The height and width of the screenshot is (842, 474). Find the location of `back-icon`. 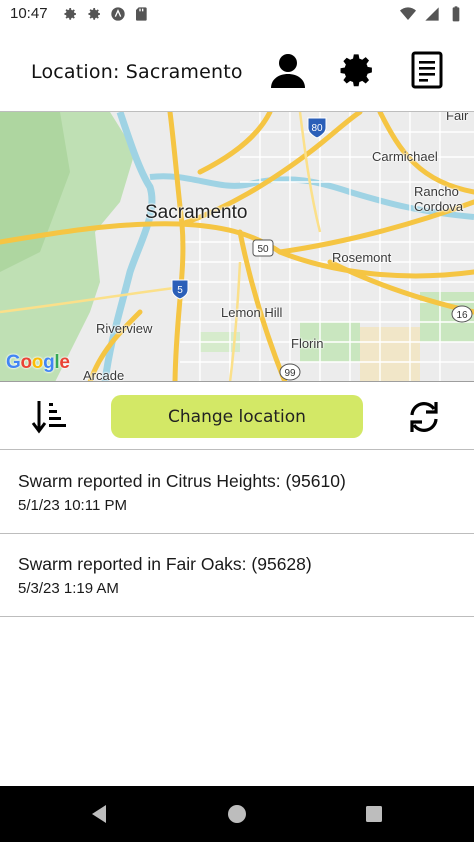

back-icon is located at coordinates (99, 814).